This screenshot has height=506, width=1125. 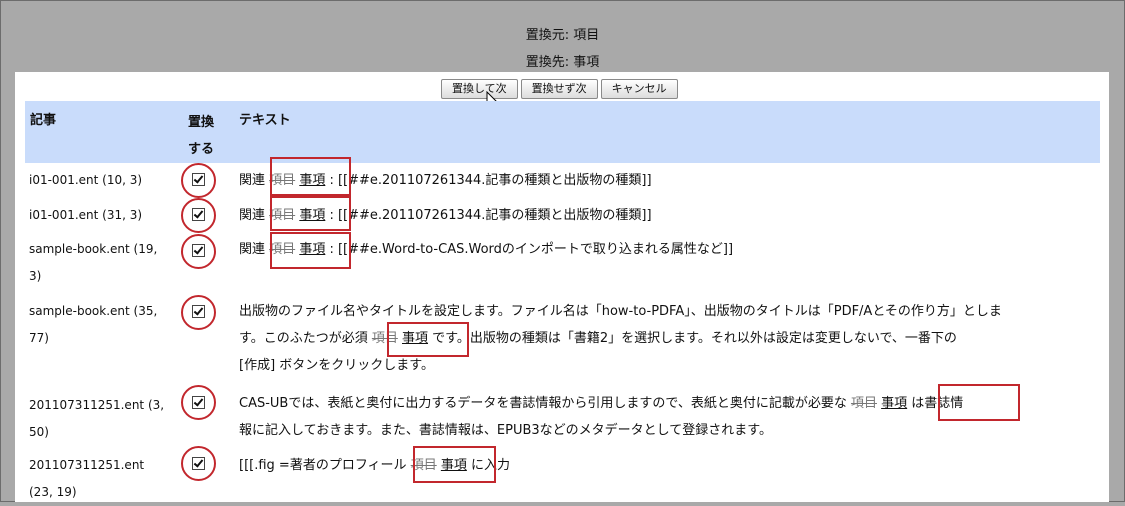 What do you see at coordinates (479, 89) in the screenshot?
I see `replace-next-button: 置換して次` at bounding box center [479, 89].